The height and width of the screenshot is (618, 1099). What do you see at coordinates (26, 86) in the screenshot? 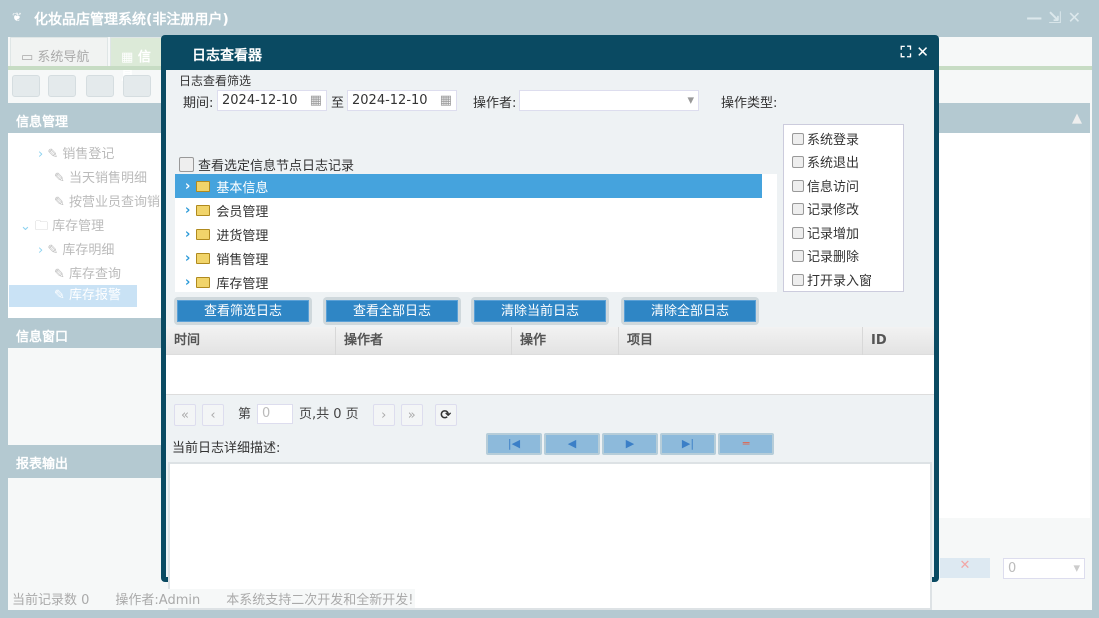
I see `search-tool-icon` at bounding box center [26, 86].